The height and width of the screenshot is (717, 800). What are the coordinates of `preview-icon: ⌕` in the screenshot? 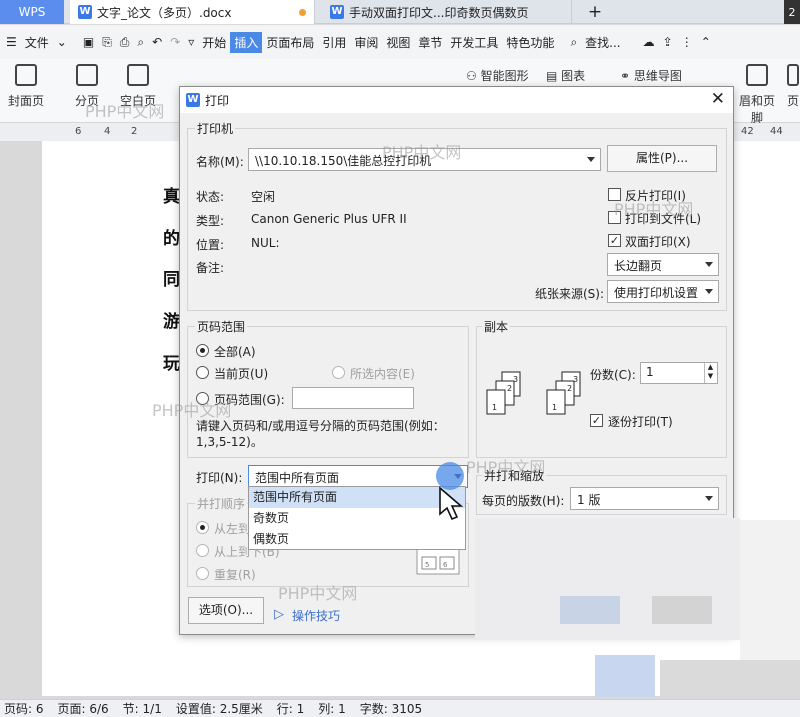 It's located at (140, 42).